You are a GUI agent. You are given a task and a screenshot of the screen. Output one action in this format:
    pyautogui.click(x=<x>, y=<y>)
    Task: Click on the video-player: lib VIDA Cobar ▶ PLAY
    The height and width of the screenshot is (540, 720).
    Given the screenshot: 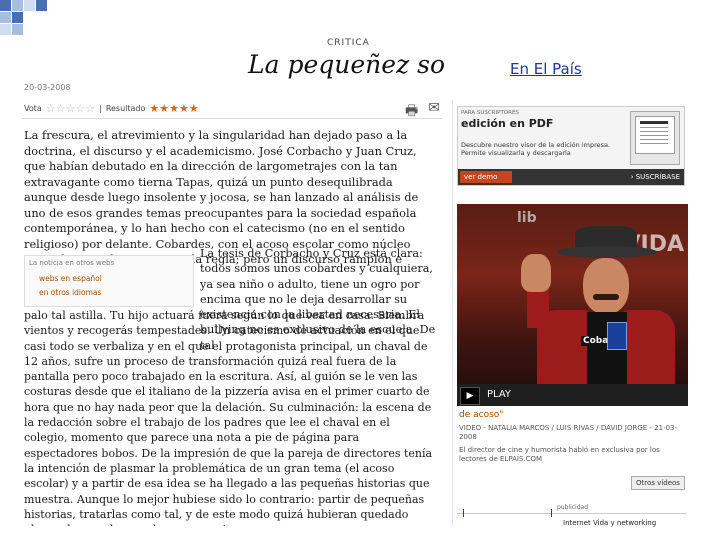 What is the action you would take?
    pyautogui.click(x=572, y=305)
    